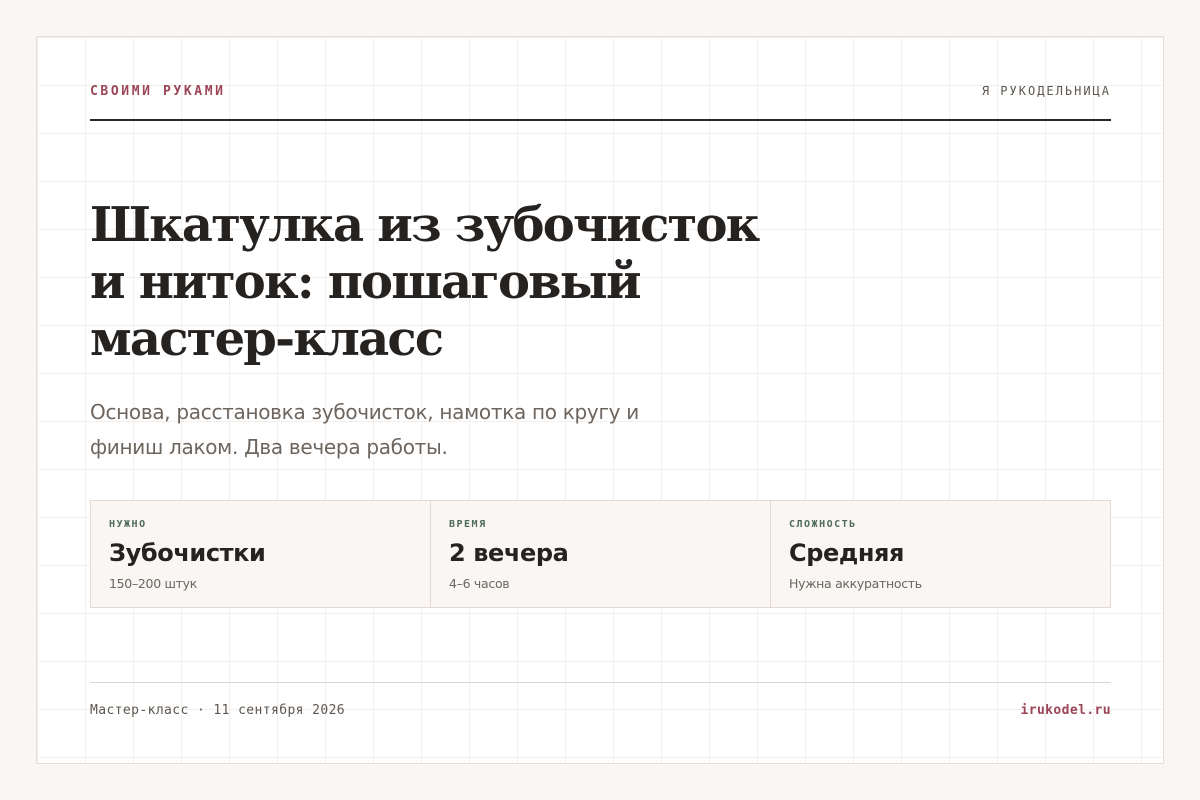 Image resolution: width=1200 pixels, height=800 pixels. I want to click on author-name: Я РУКОДЕЛЬНИЦА, so click(1046, 91).